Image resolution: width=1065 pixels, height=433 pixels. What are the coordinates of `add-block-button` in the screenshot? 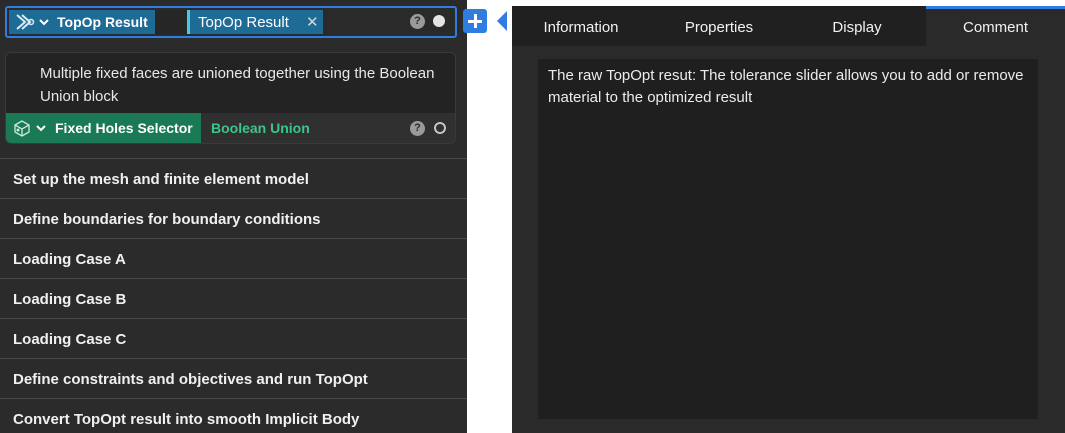 It's located at (475, 21).